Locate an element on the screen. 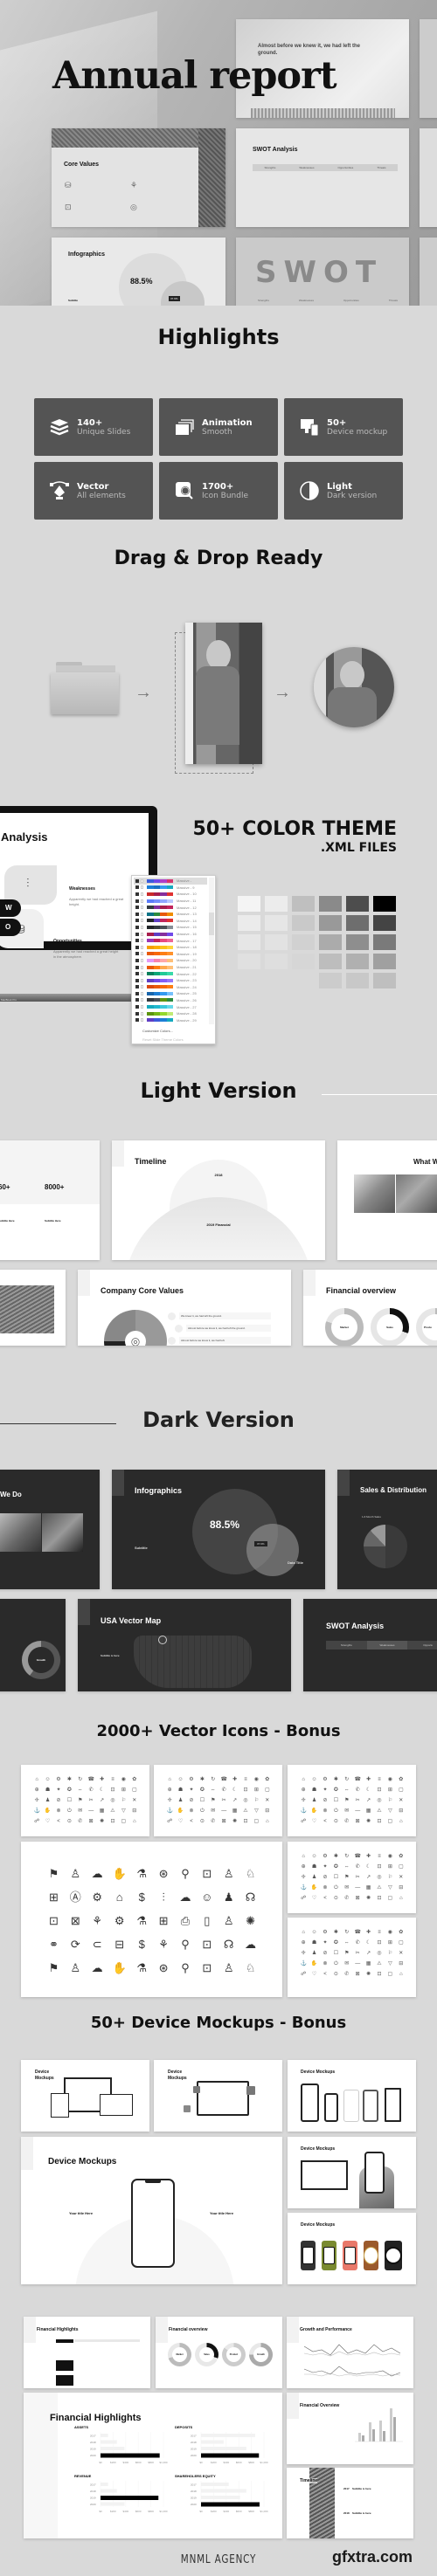  arrow-right-icon: → is located at coordinates (143, 692).